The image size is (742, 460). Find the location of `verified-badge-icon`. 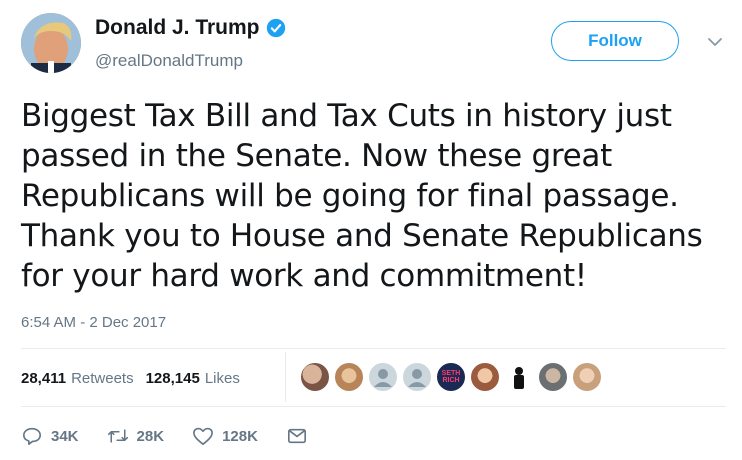

verified-badge-icon is located at coordinates (275, 28).